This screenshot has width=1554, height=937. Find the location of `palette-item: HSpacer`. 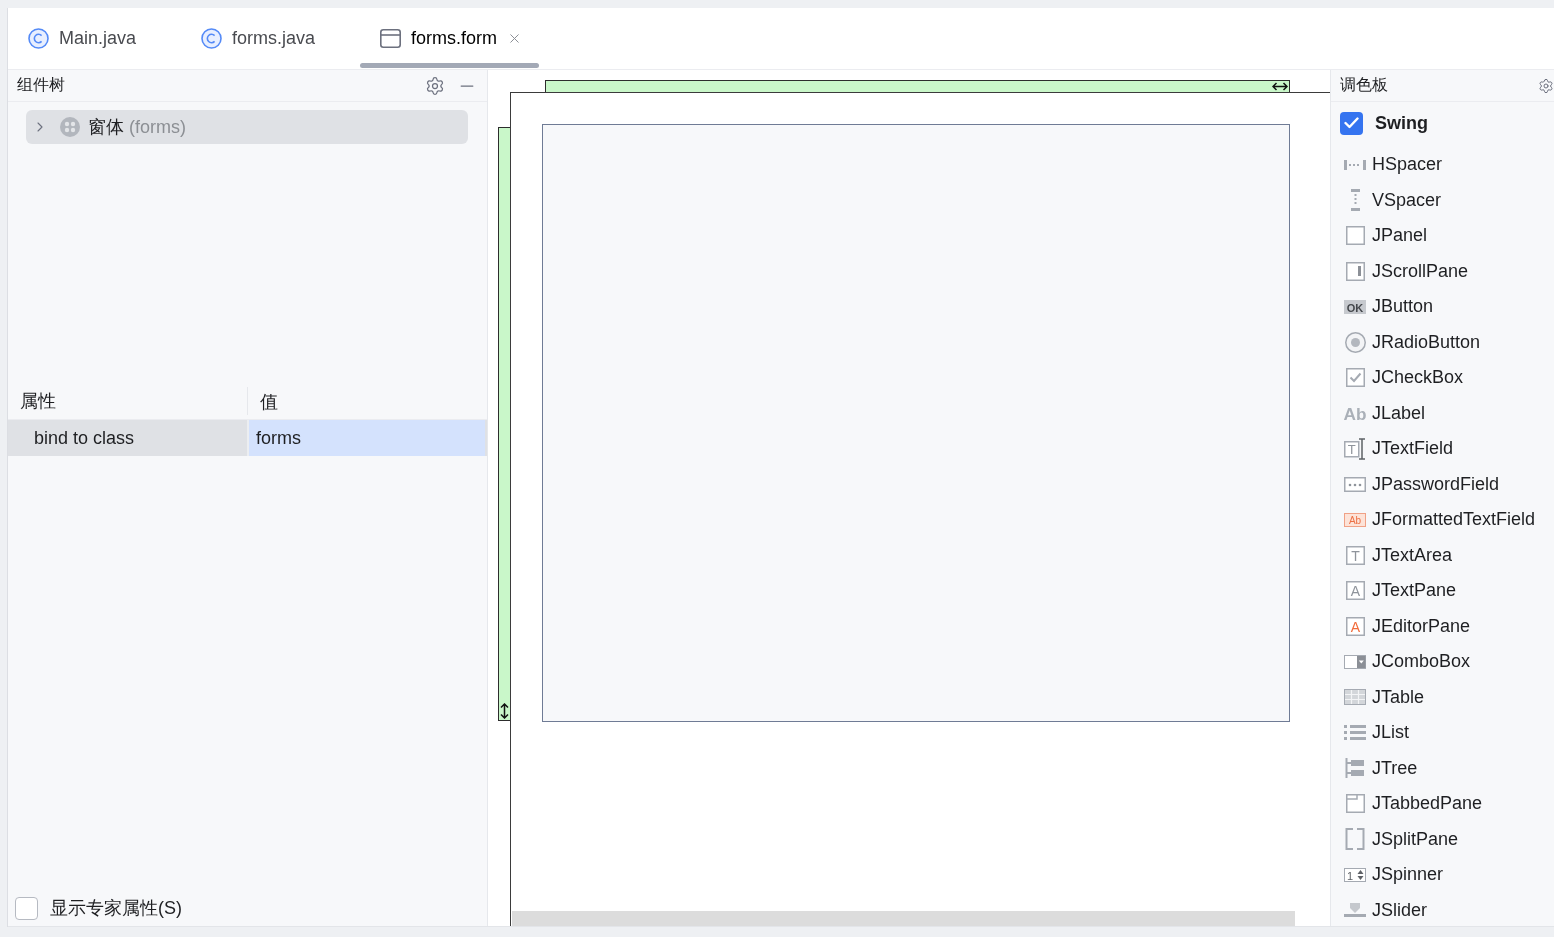

palette-item: HSpacer is located at coordinates (1442, 165).